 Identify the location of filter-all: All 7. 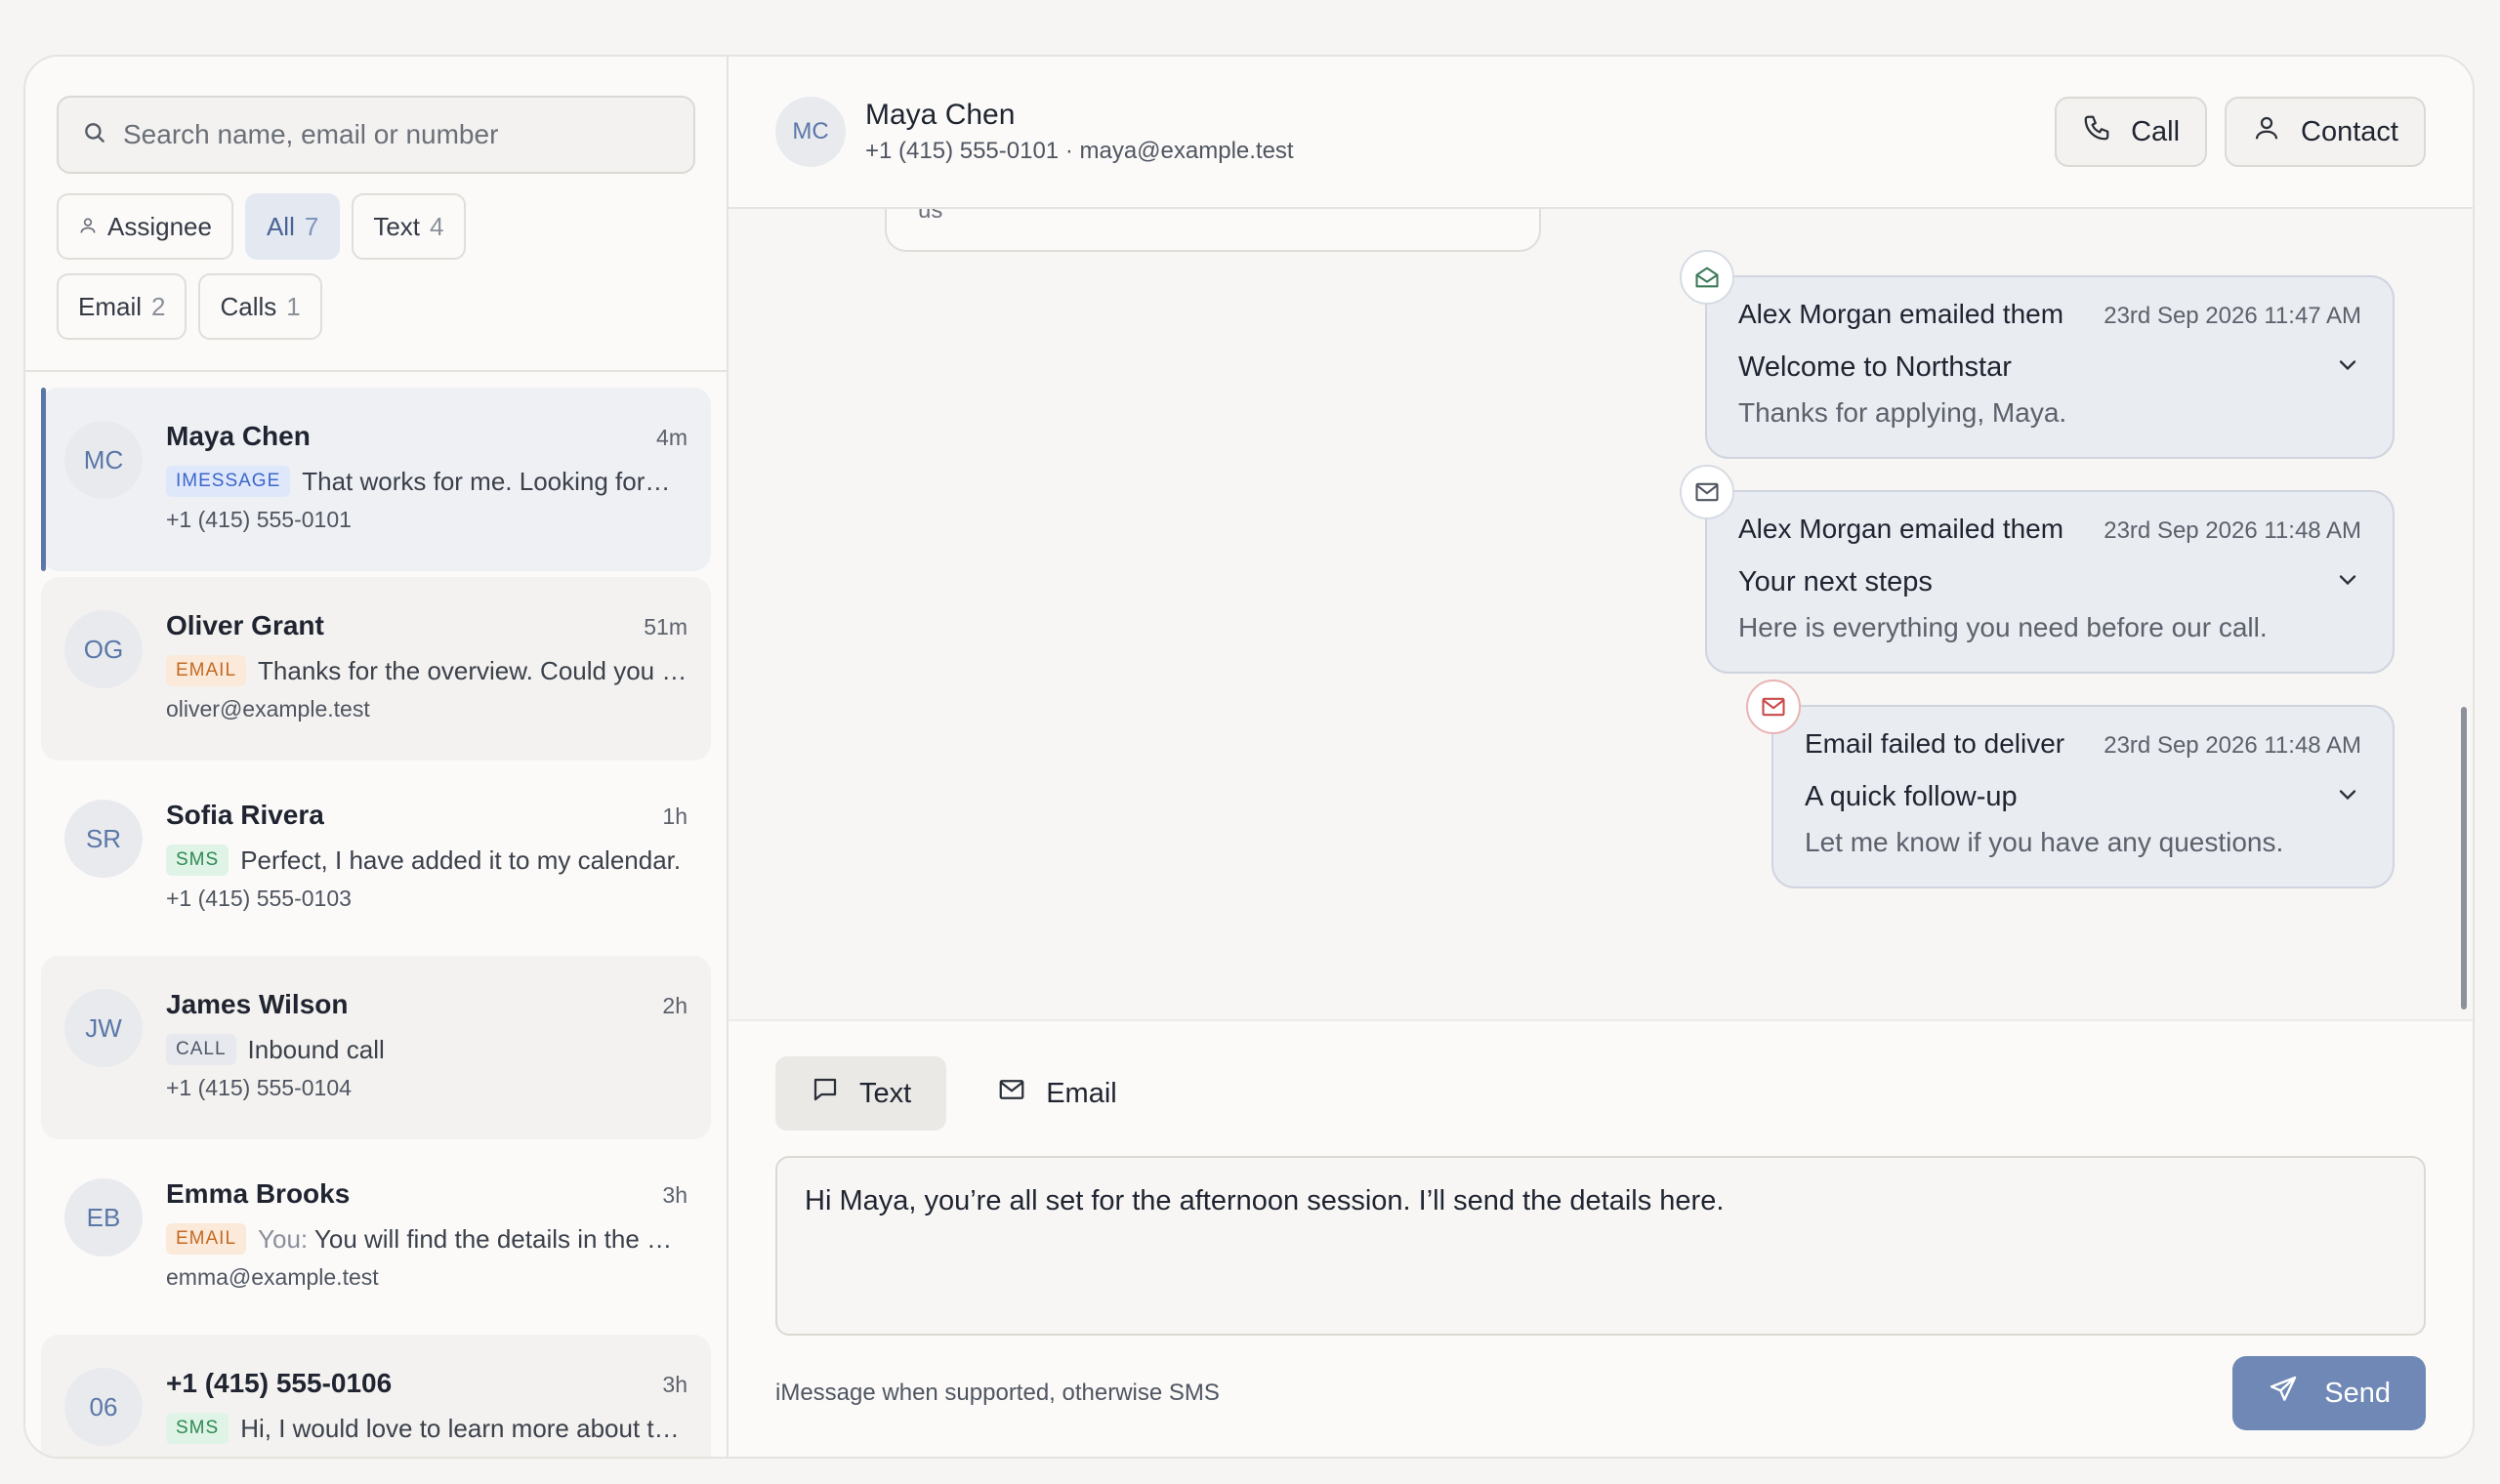
(292, 227).